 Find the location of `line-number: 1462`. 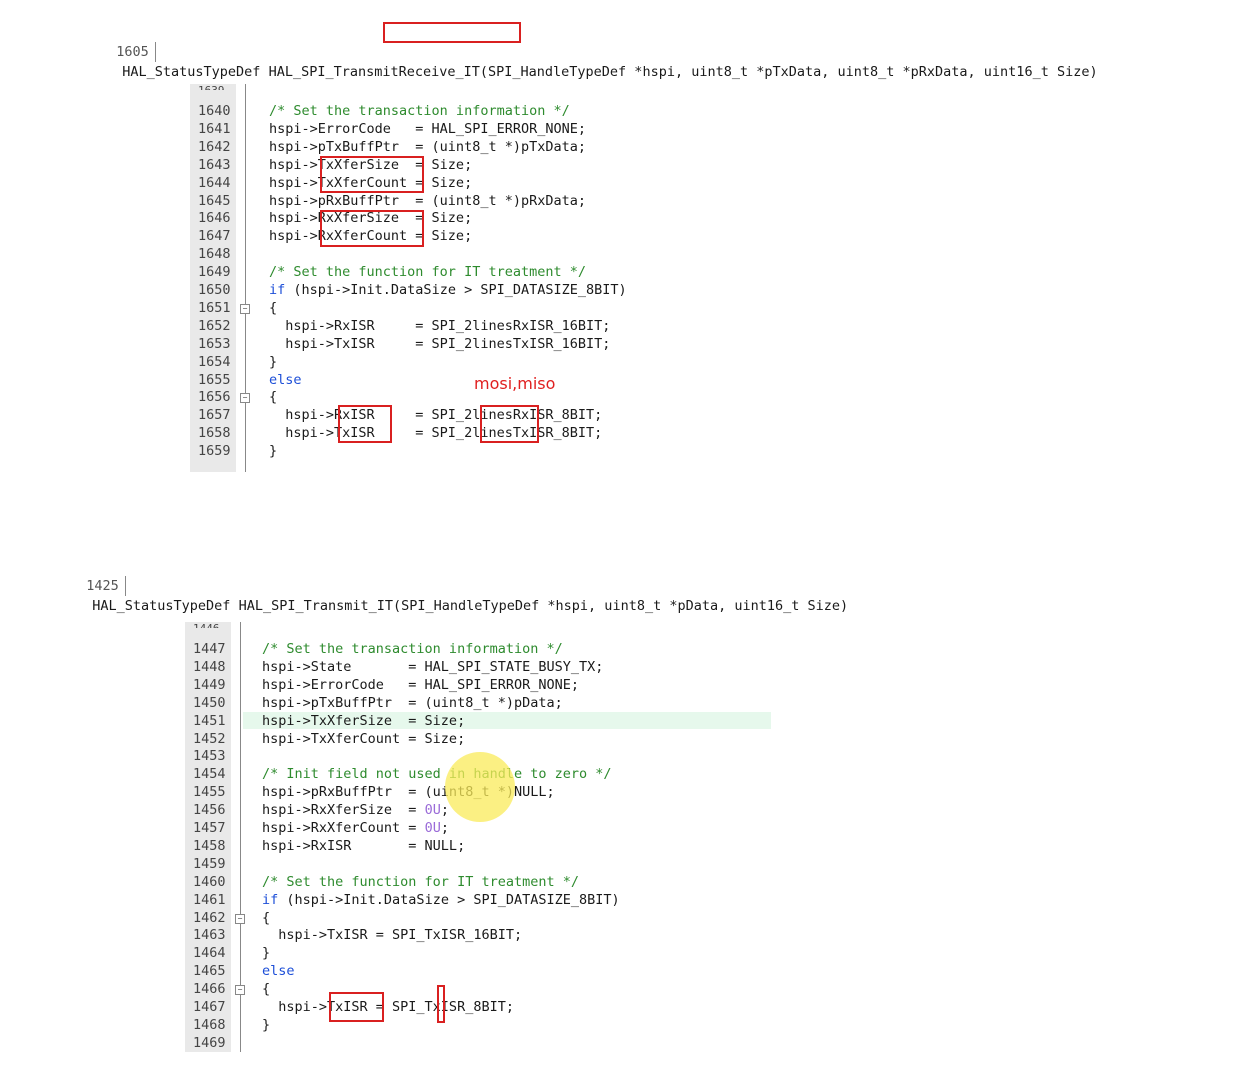

line-number: 1462 is located at coordinates (209, 917).